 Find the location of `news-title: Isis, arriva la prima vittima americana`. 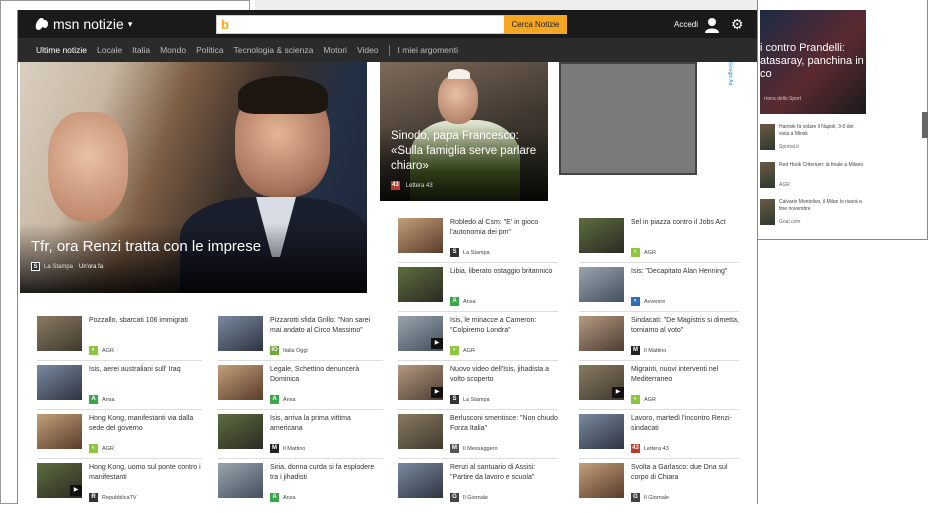

news-title: Isis, arriva la prima vittima americana is located at coordinates (326, 423).